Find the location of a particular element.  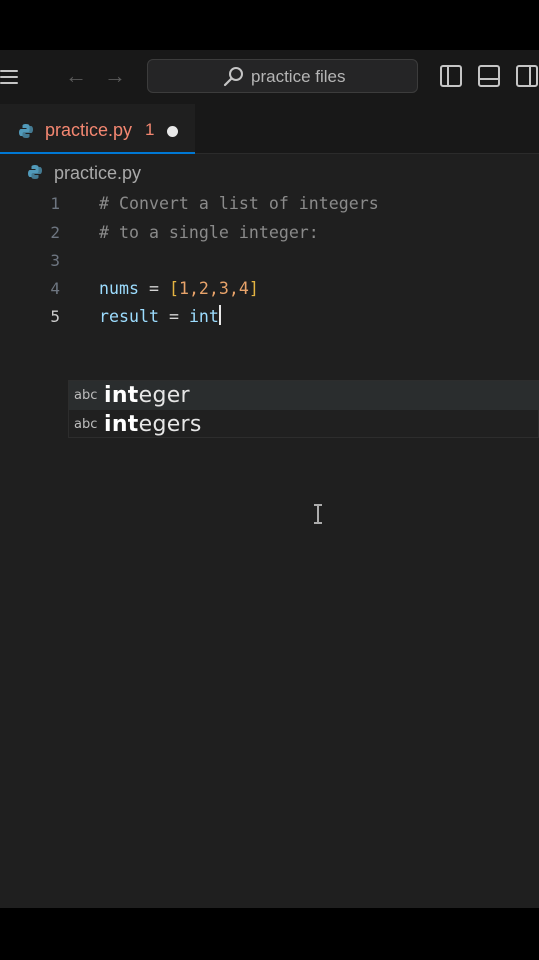

suggestion-rest: egers is located at coordinates (170, 424).